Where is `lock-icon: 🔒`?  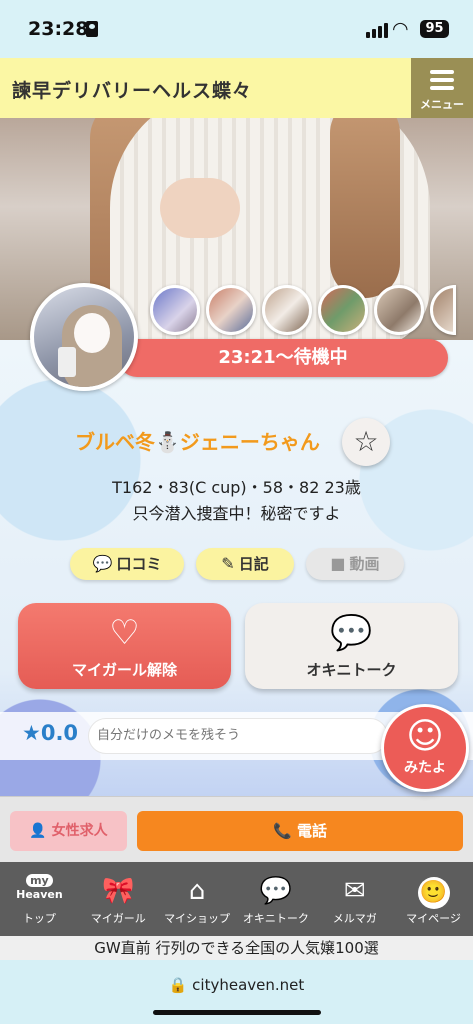
lock-icon: 🔒 is located at coordinates (178, 985).